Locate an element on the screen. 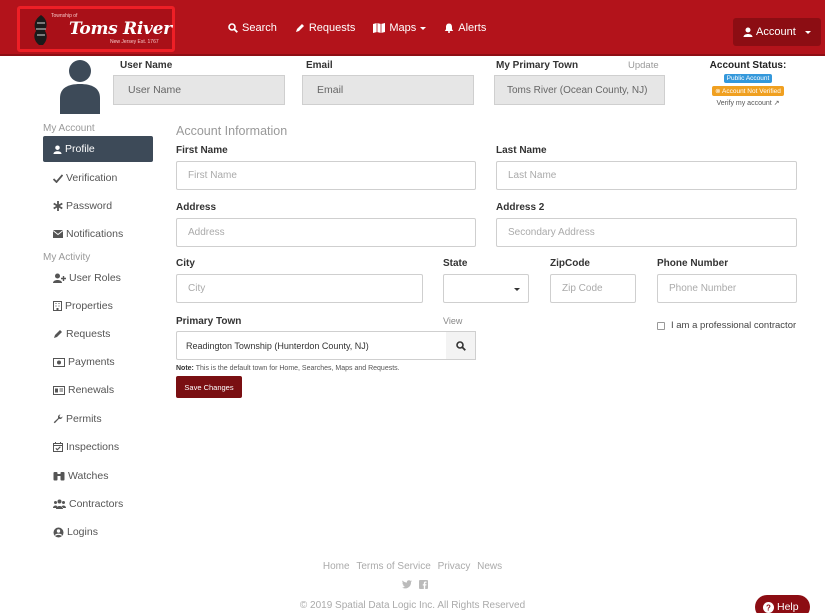 Image resolution: width=825 pixels, height=613 pixels. footer-link-terms: Terms of Service is located at coordinates (393, 566).